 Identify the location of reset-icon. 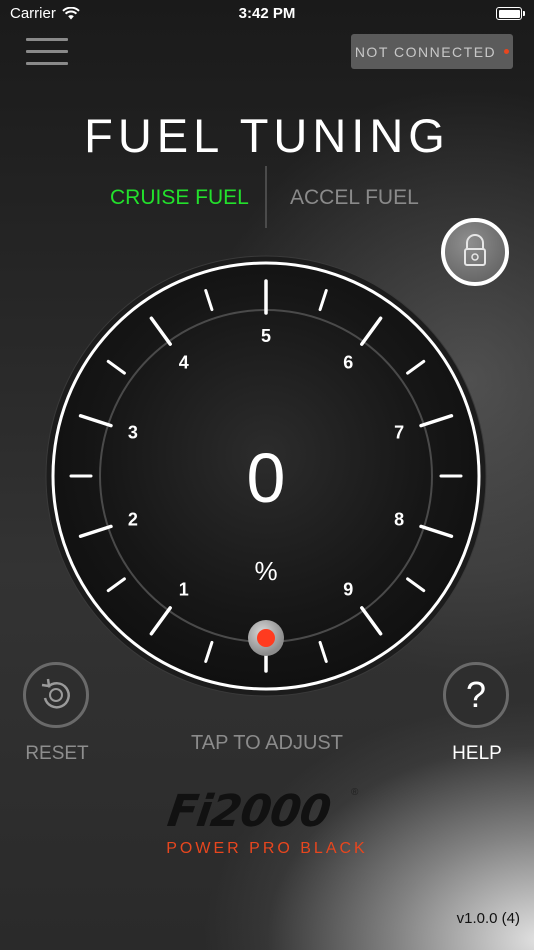
(55, 693).